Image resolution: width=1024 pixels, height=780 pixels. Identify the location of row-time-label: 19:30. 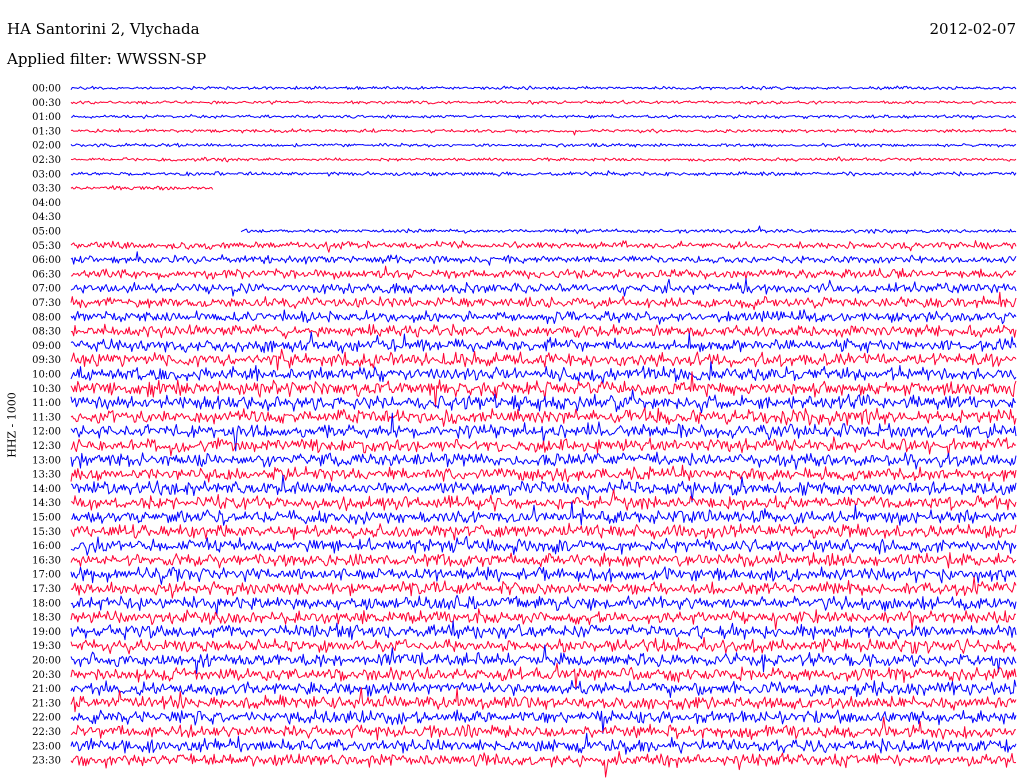
(46, 646).